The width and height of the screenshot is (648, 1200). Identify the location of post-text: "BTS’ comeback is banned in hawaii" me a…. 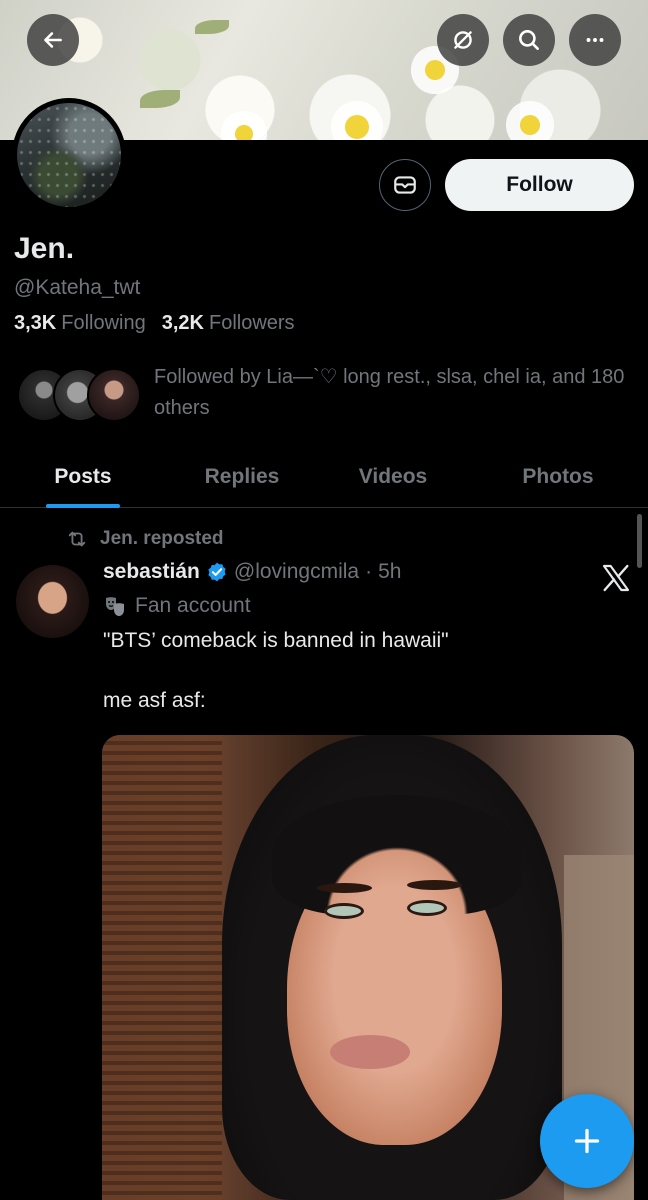
(276, 670).